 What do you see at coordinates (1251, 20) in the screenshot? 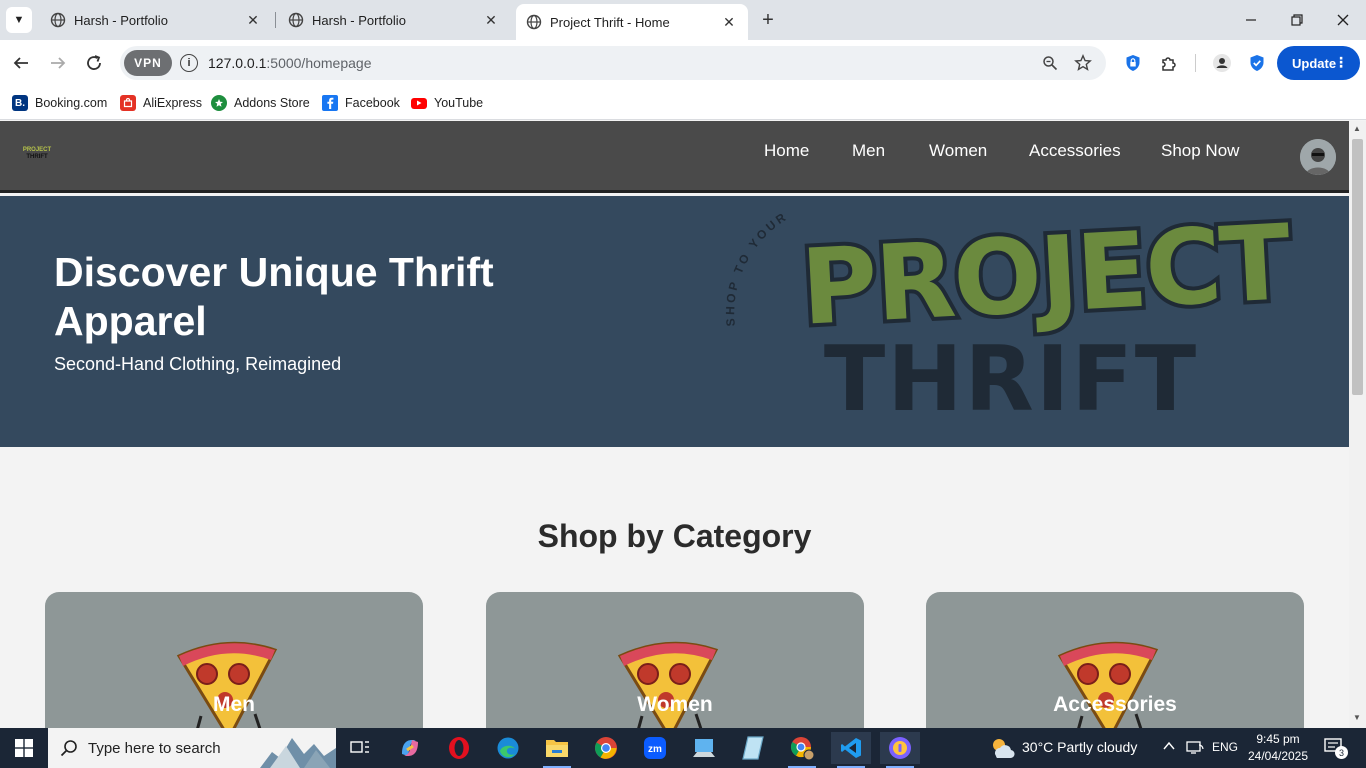
I see `minimize-icon` at bounding box center [1251, 20].